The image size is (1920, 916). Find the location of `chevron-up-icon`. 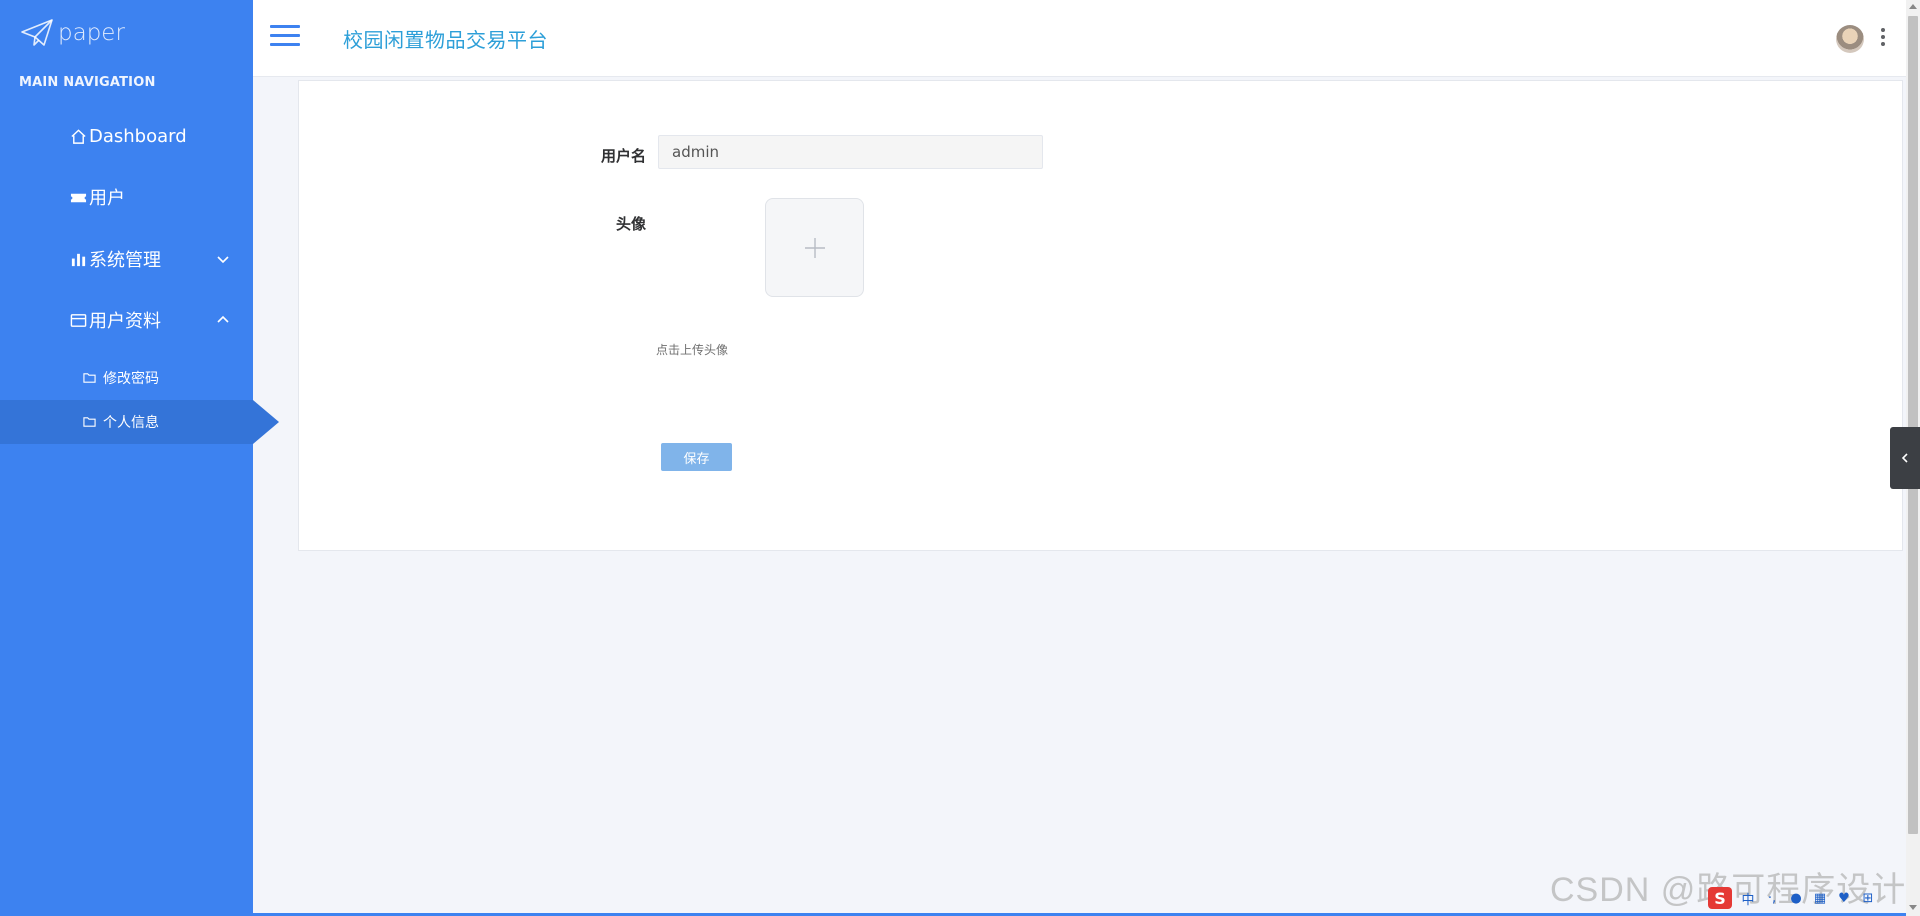

chevron-up-icon is located at coordinates (223, 319).